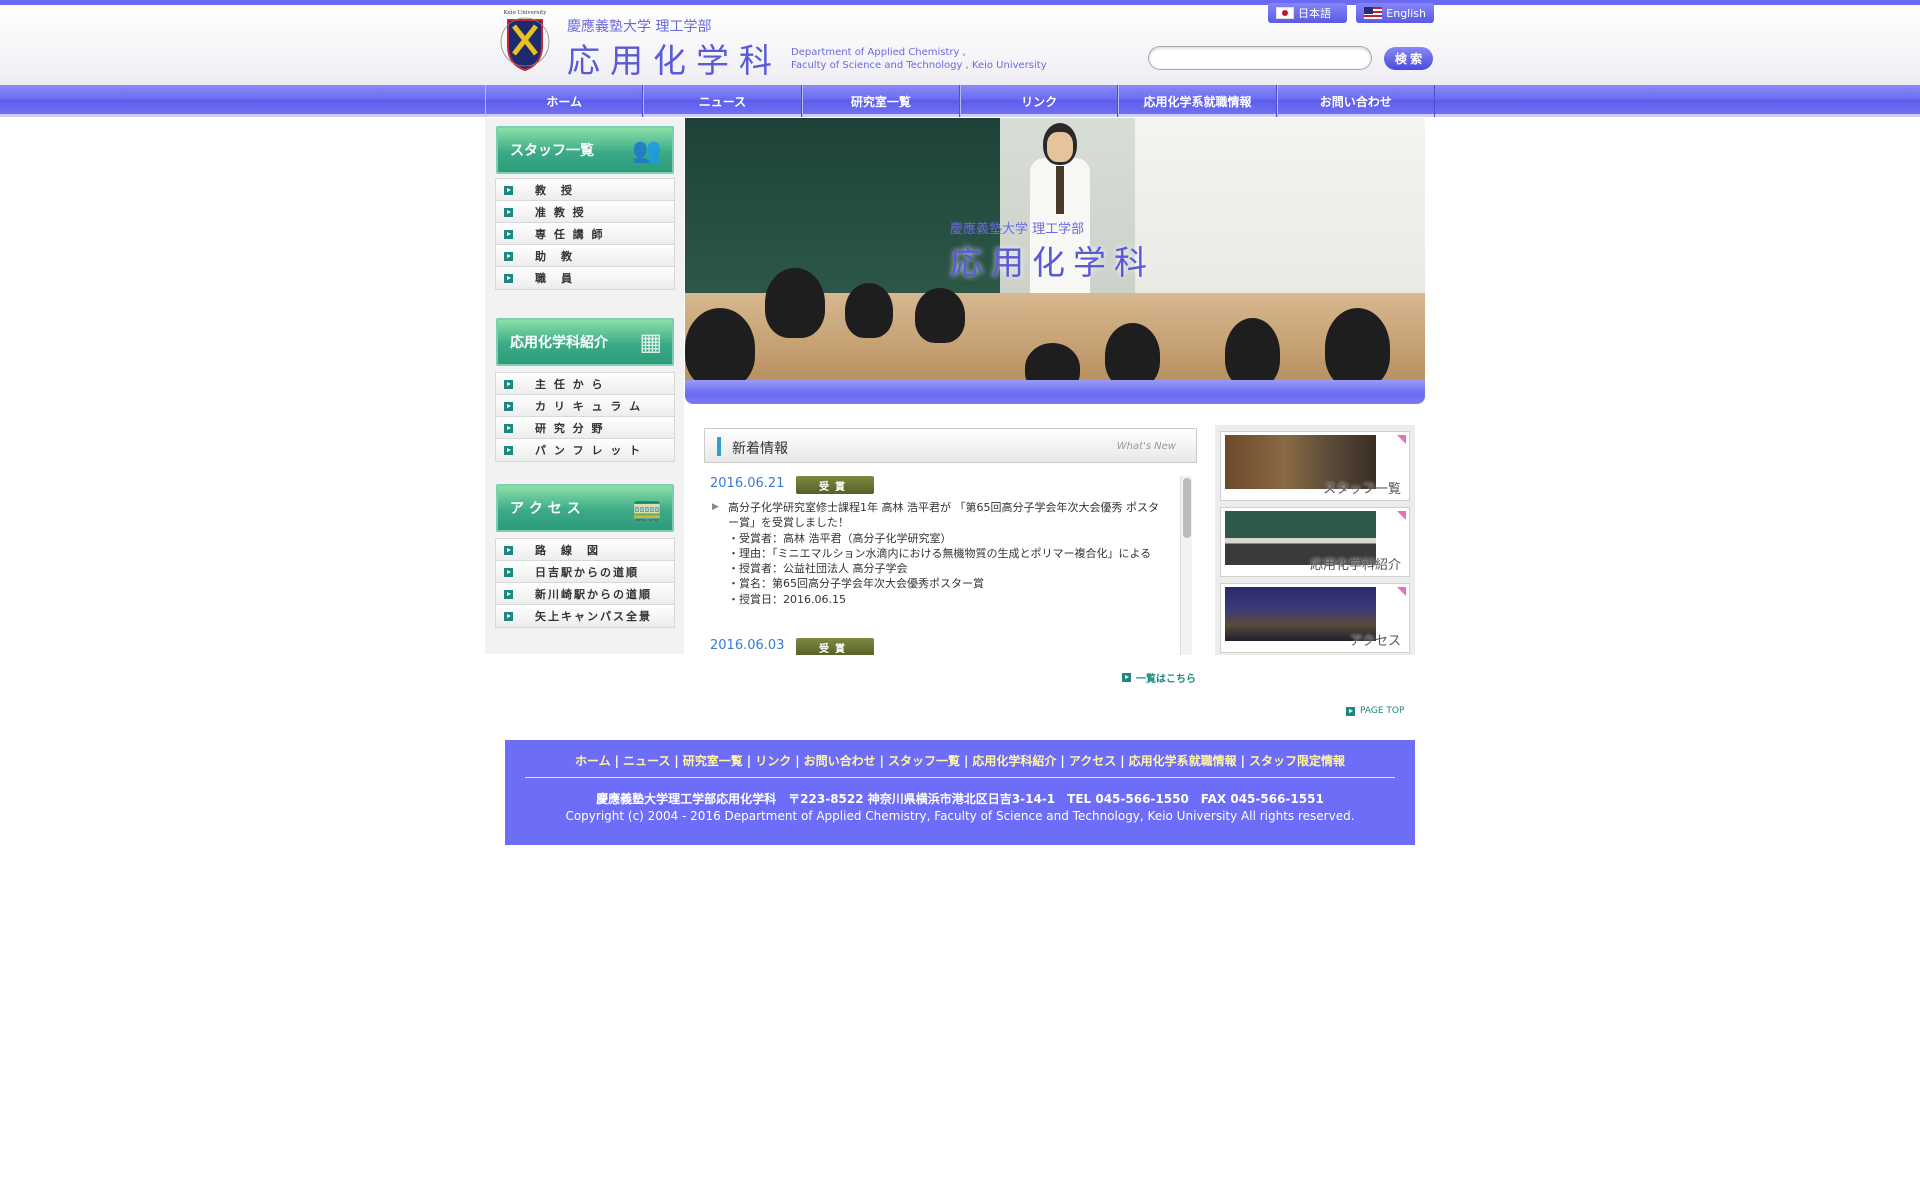 The image size is (1920, 1200). What do you see at coordinates (585, 278) in the screenshot?
I see `sidebar-item-staff: 職 員` at bounding box center [585, 278].